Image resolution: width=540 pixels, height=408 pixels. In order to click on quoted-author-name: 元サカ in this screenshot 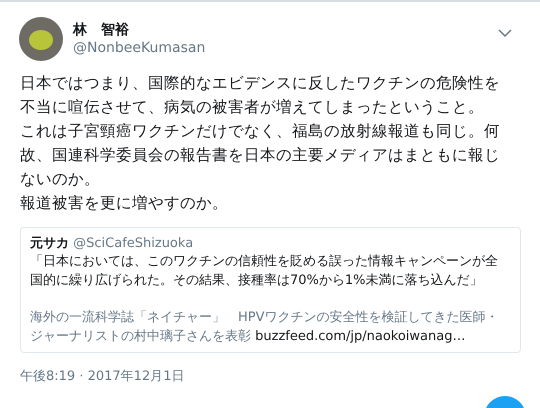, I will do `click(49, 243)`.